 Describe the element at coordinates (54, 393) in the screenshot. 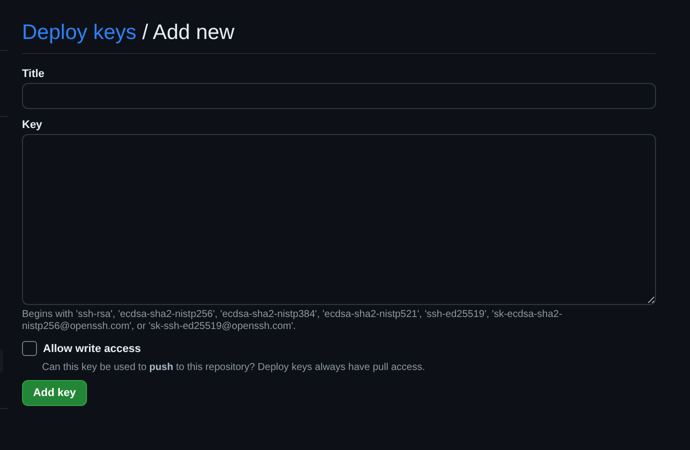

I see `add-key-button: Add key` at that location.